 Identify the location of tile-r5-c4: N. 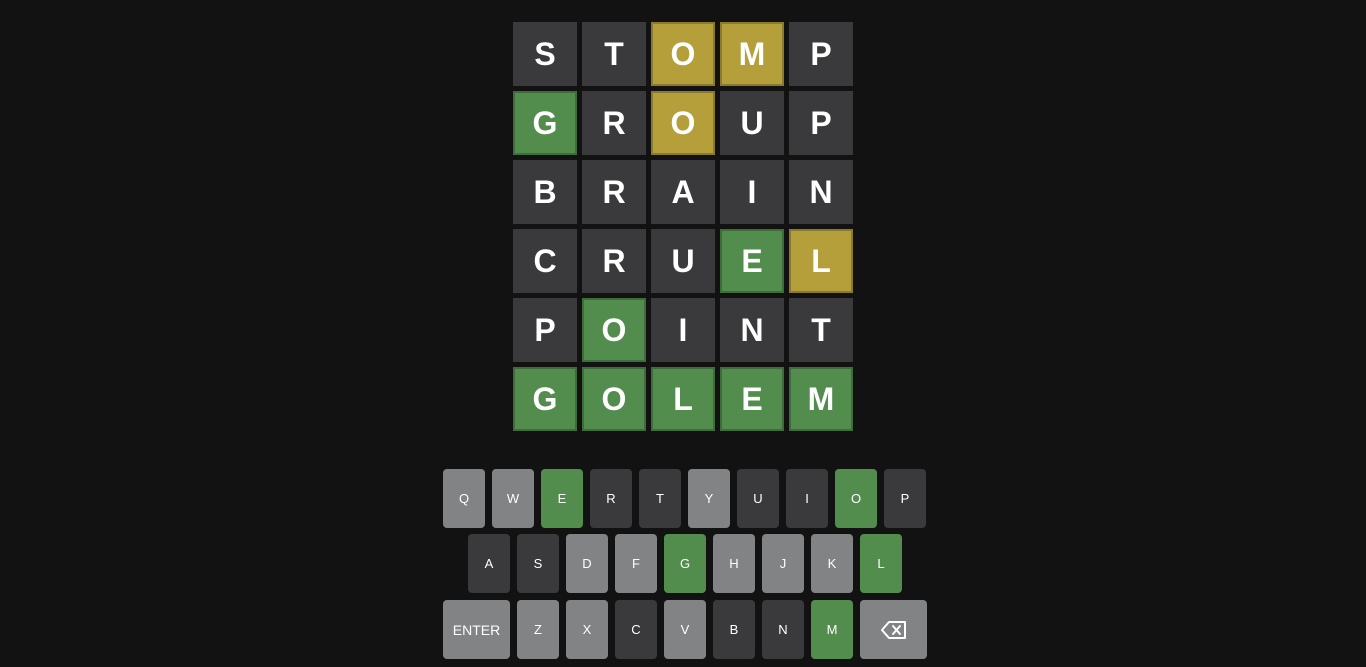
(752, 330).